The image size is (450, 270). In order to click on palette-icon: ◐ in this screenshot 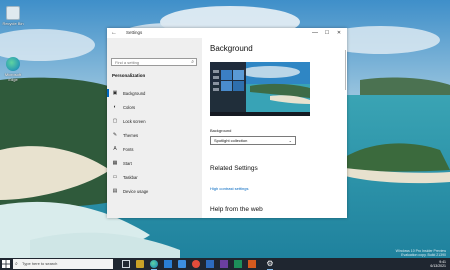, I will do `click(115, 107)`.